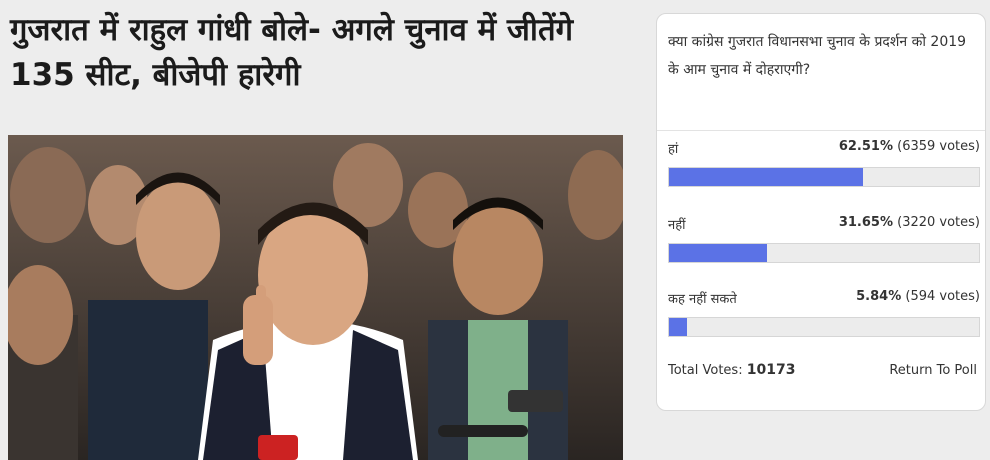 Image resolution: width=990 pixels, height=460 pixels. I want to click on poll-total-value: 10173, so click(771, 370).